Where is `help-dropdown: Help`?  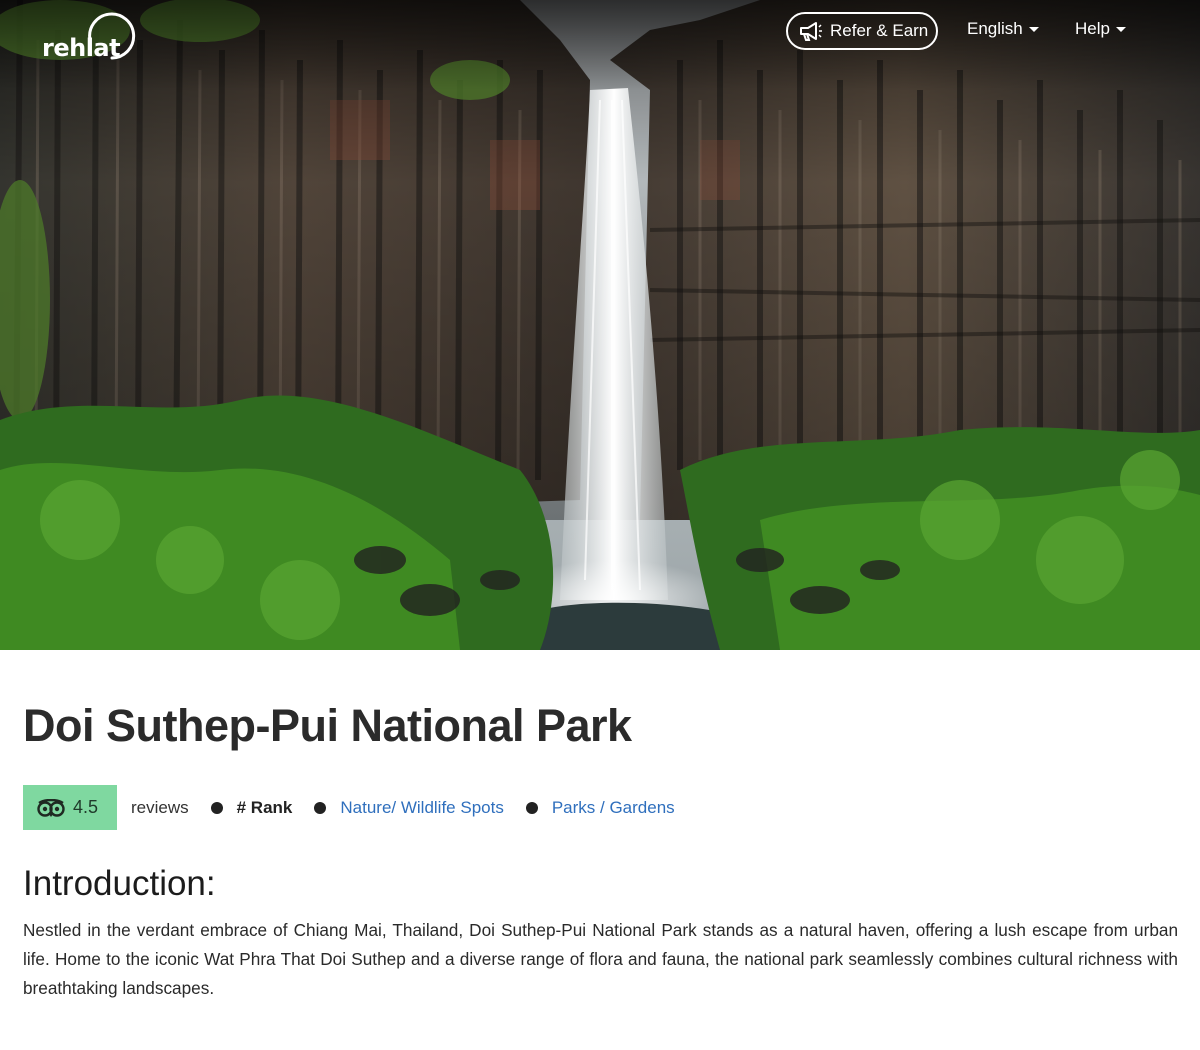
help-dropdown: Help is located at coordinates (1100, 29).